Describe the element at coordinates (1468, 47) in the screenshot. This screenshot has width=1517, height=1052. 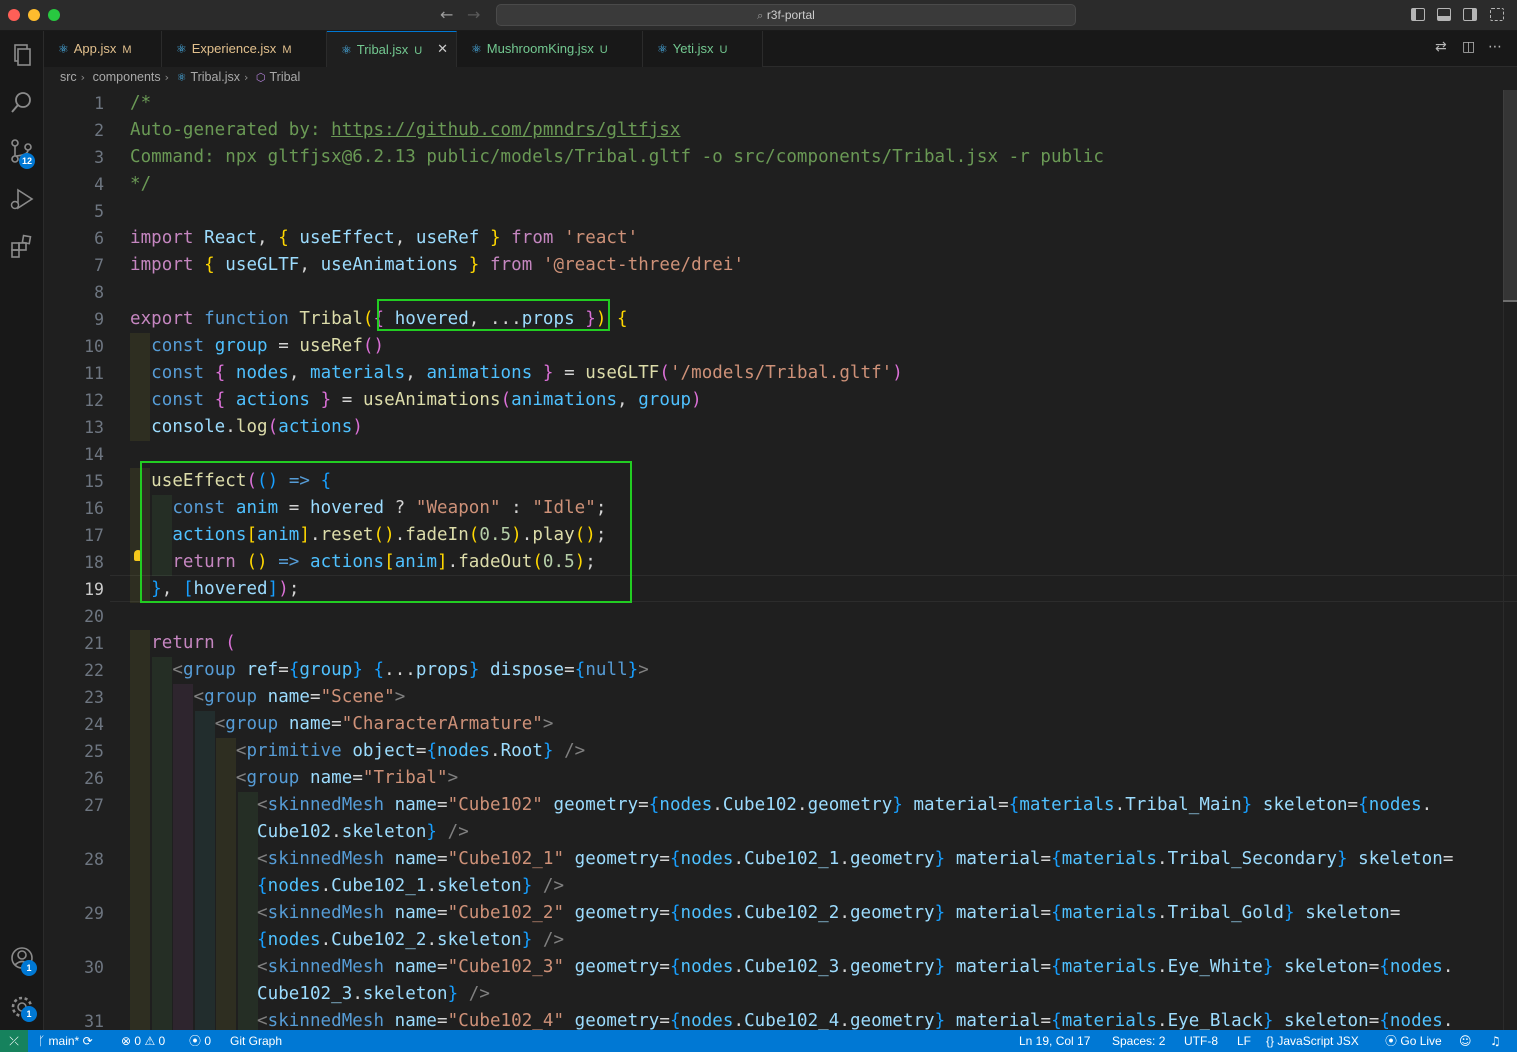
I see `split-editor-icon: ◫` at that location.